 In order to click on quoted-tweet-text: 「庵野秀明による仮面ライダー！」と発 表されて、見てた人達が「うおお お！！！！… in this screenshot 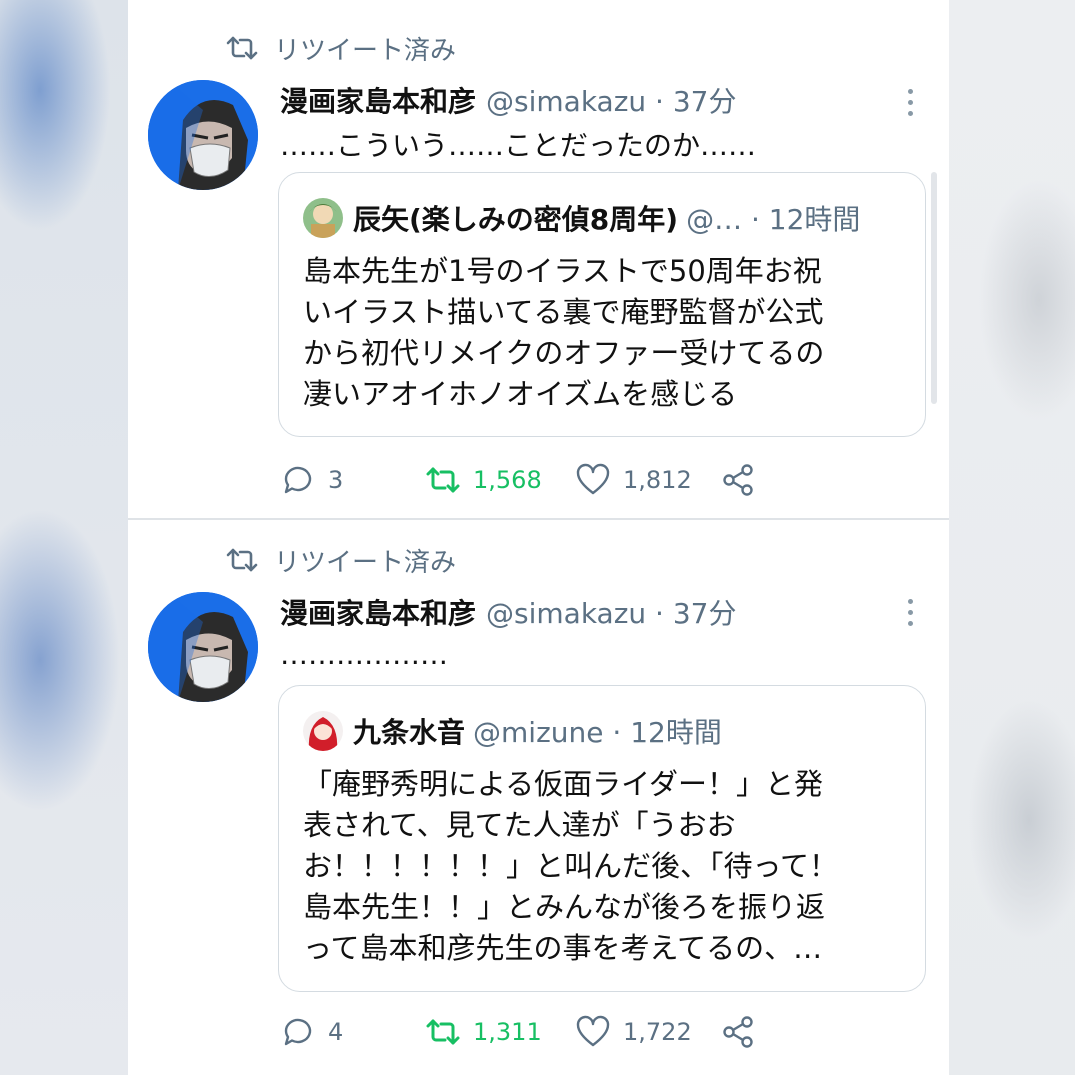, I will do `click(571, 866)`.